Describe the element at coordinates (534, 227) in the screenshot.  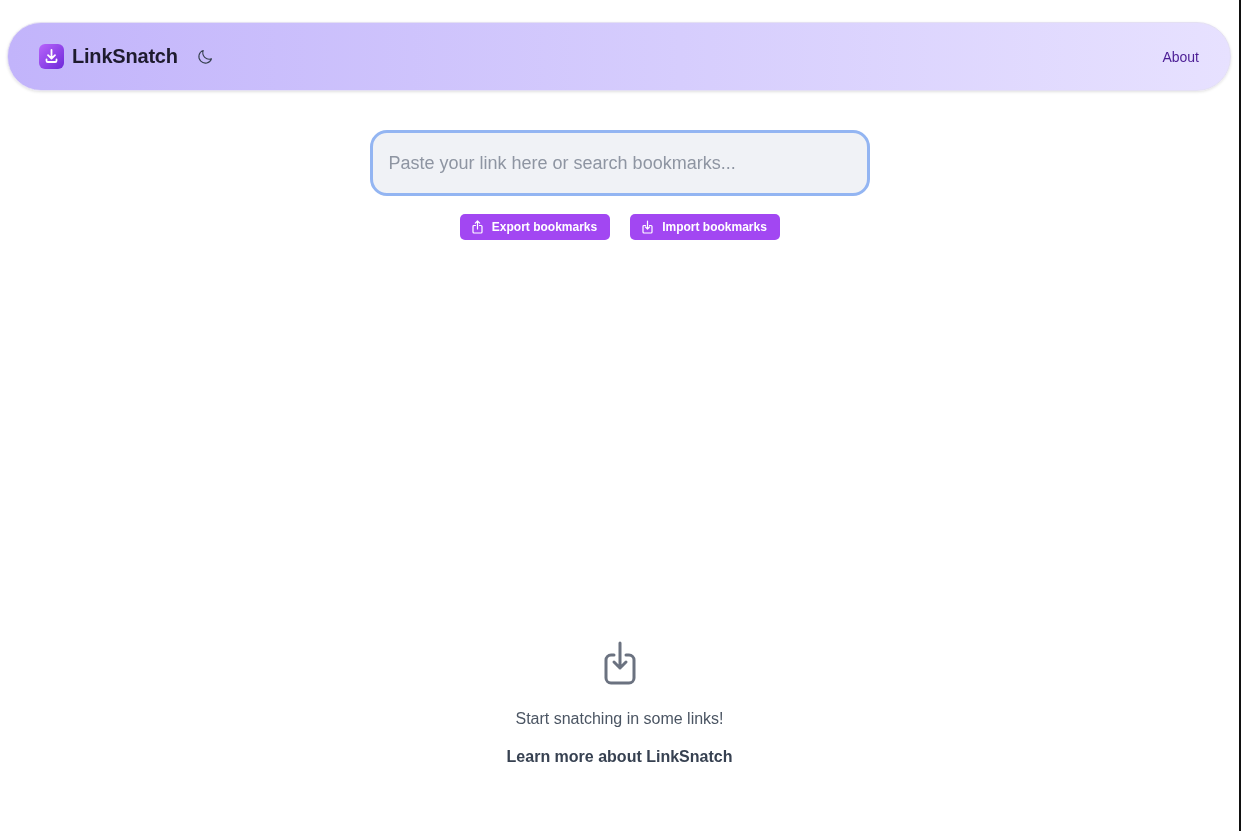
I see `export-button: Export bookmarks` at that location.